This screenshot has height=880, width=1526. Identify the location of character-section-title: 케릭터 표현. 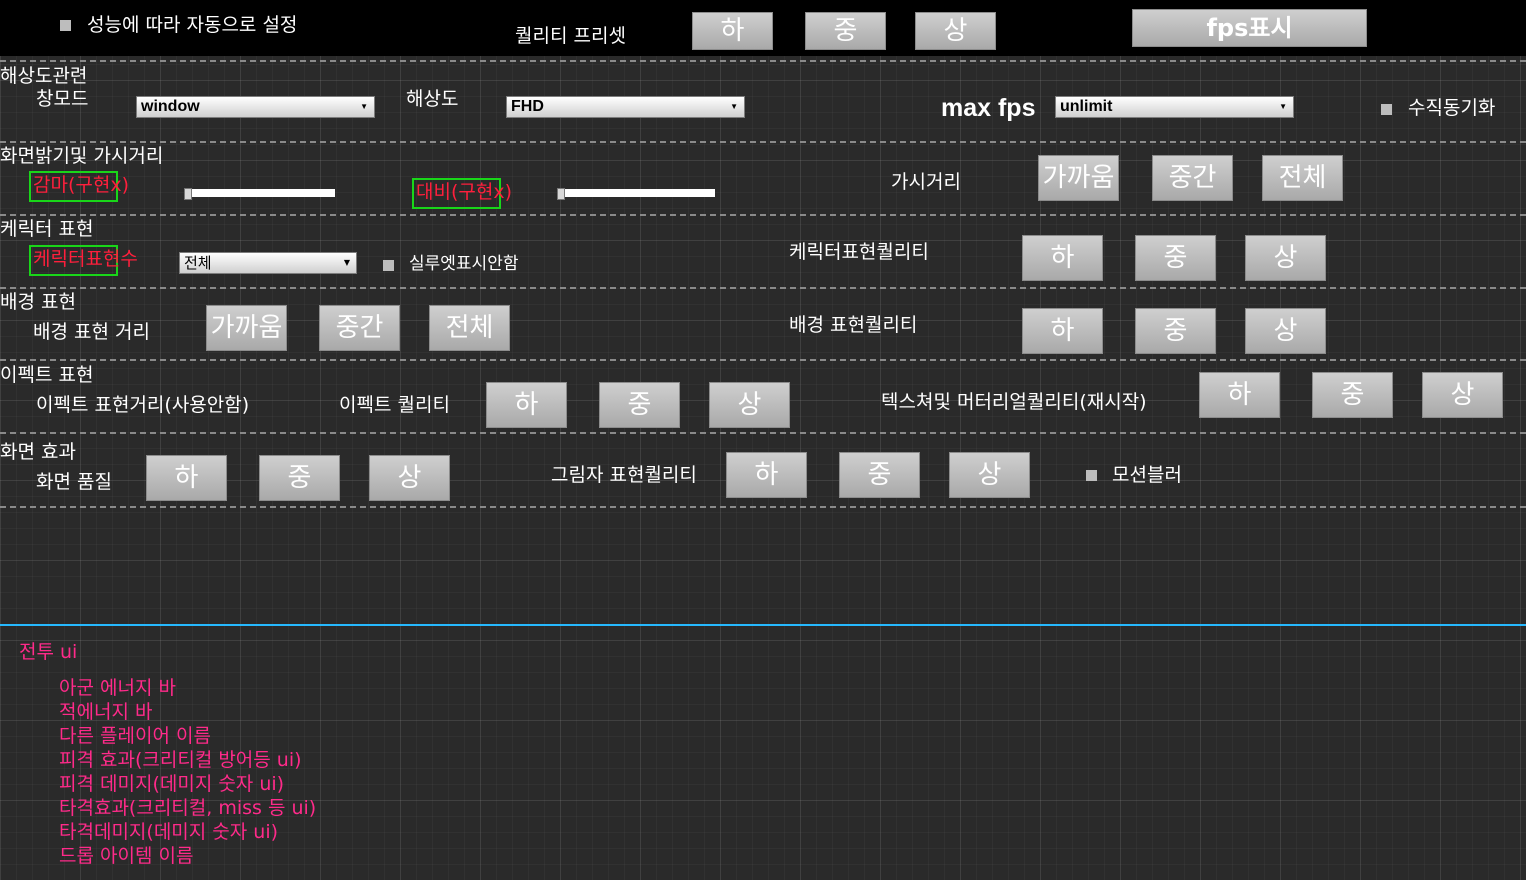
(47, 229).